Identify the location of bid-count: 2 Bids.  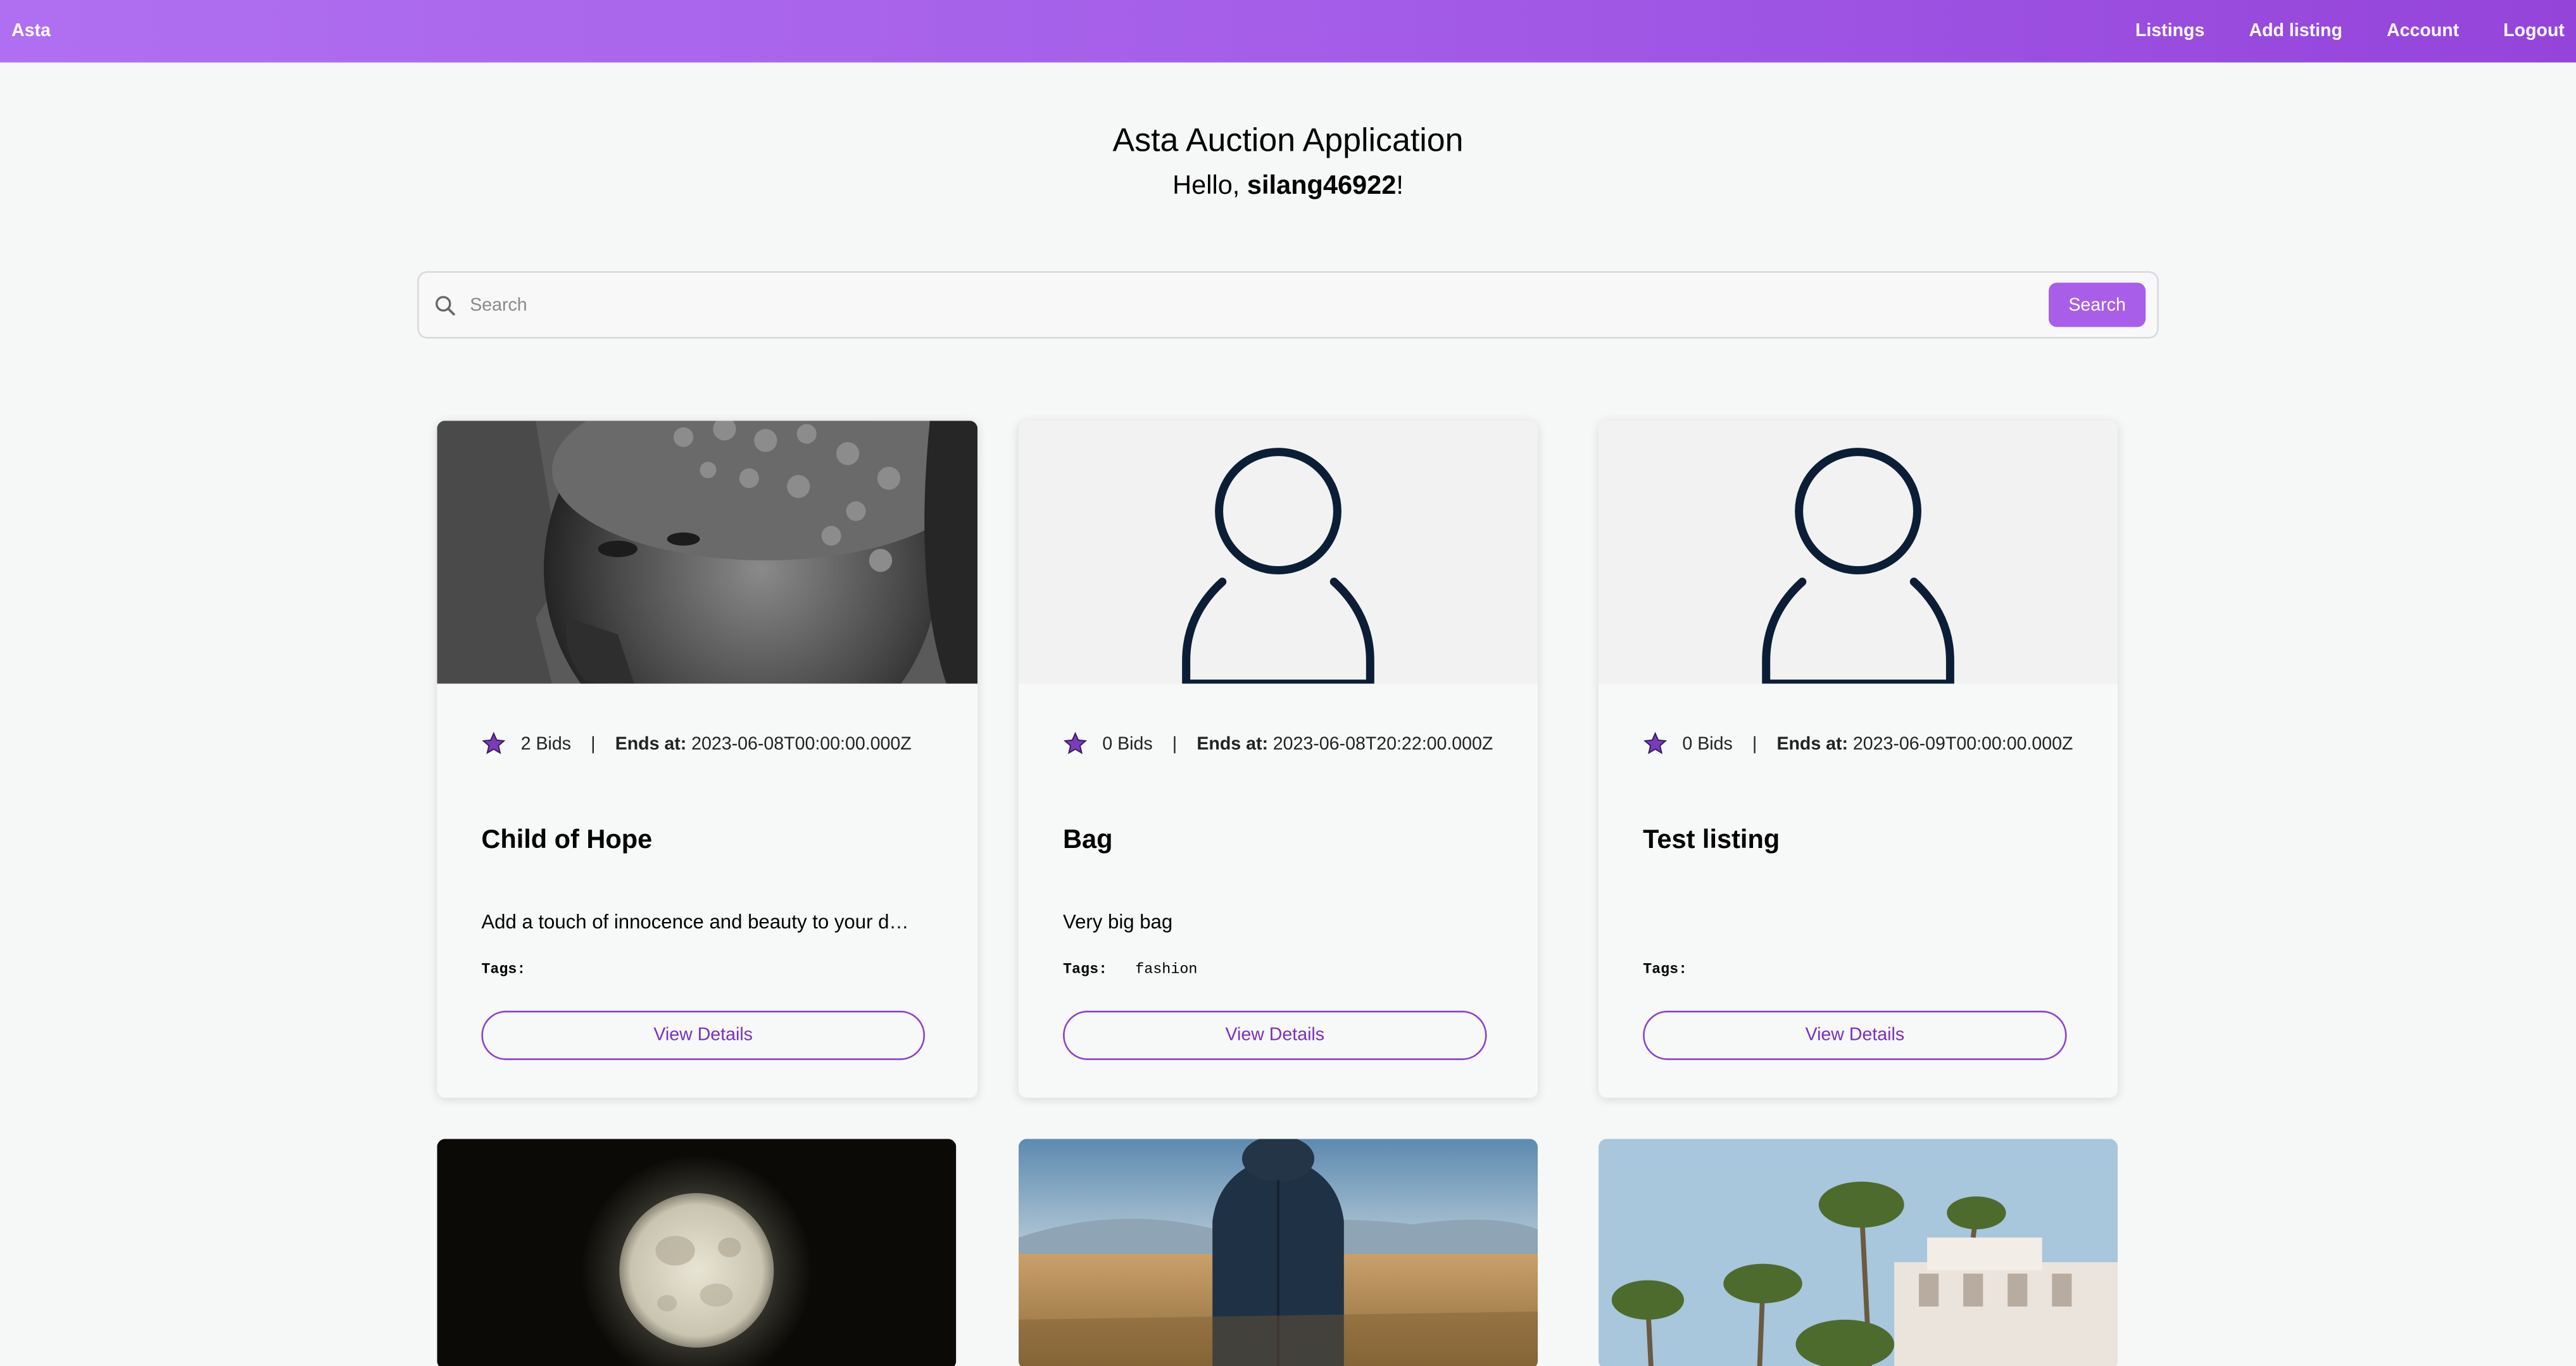
(545, 743).